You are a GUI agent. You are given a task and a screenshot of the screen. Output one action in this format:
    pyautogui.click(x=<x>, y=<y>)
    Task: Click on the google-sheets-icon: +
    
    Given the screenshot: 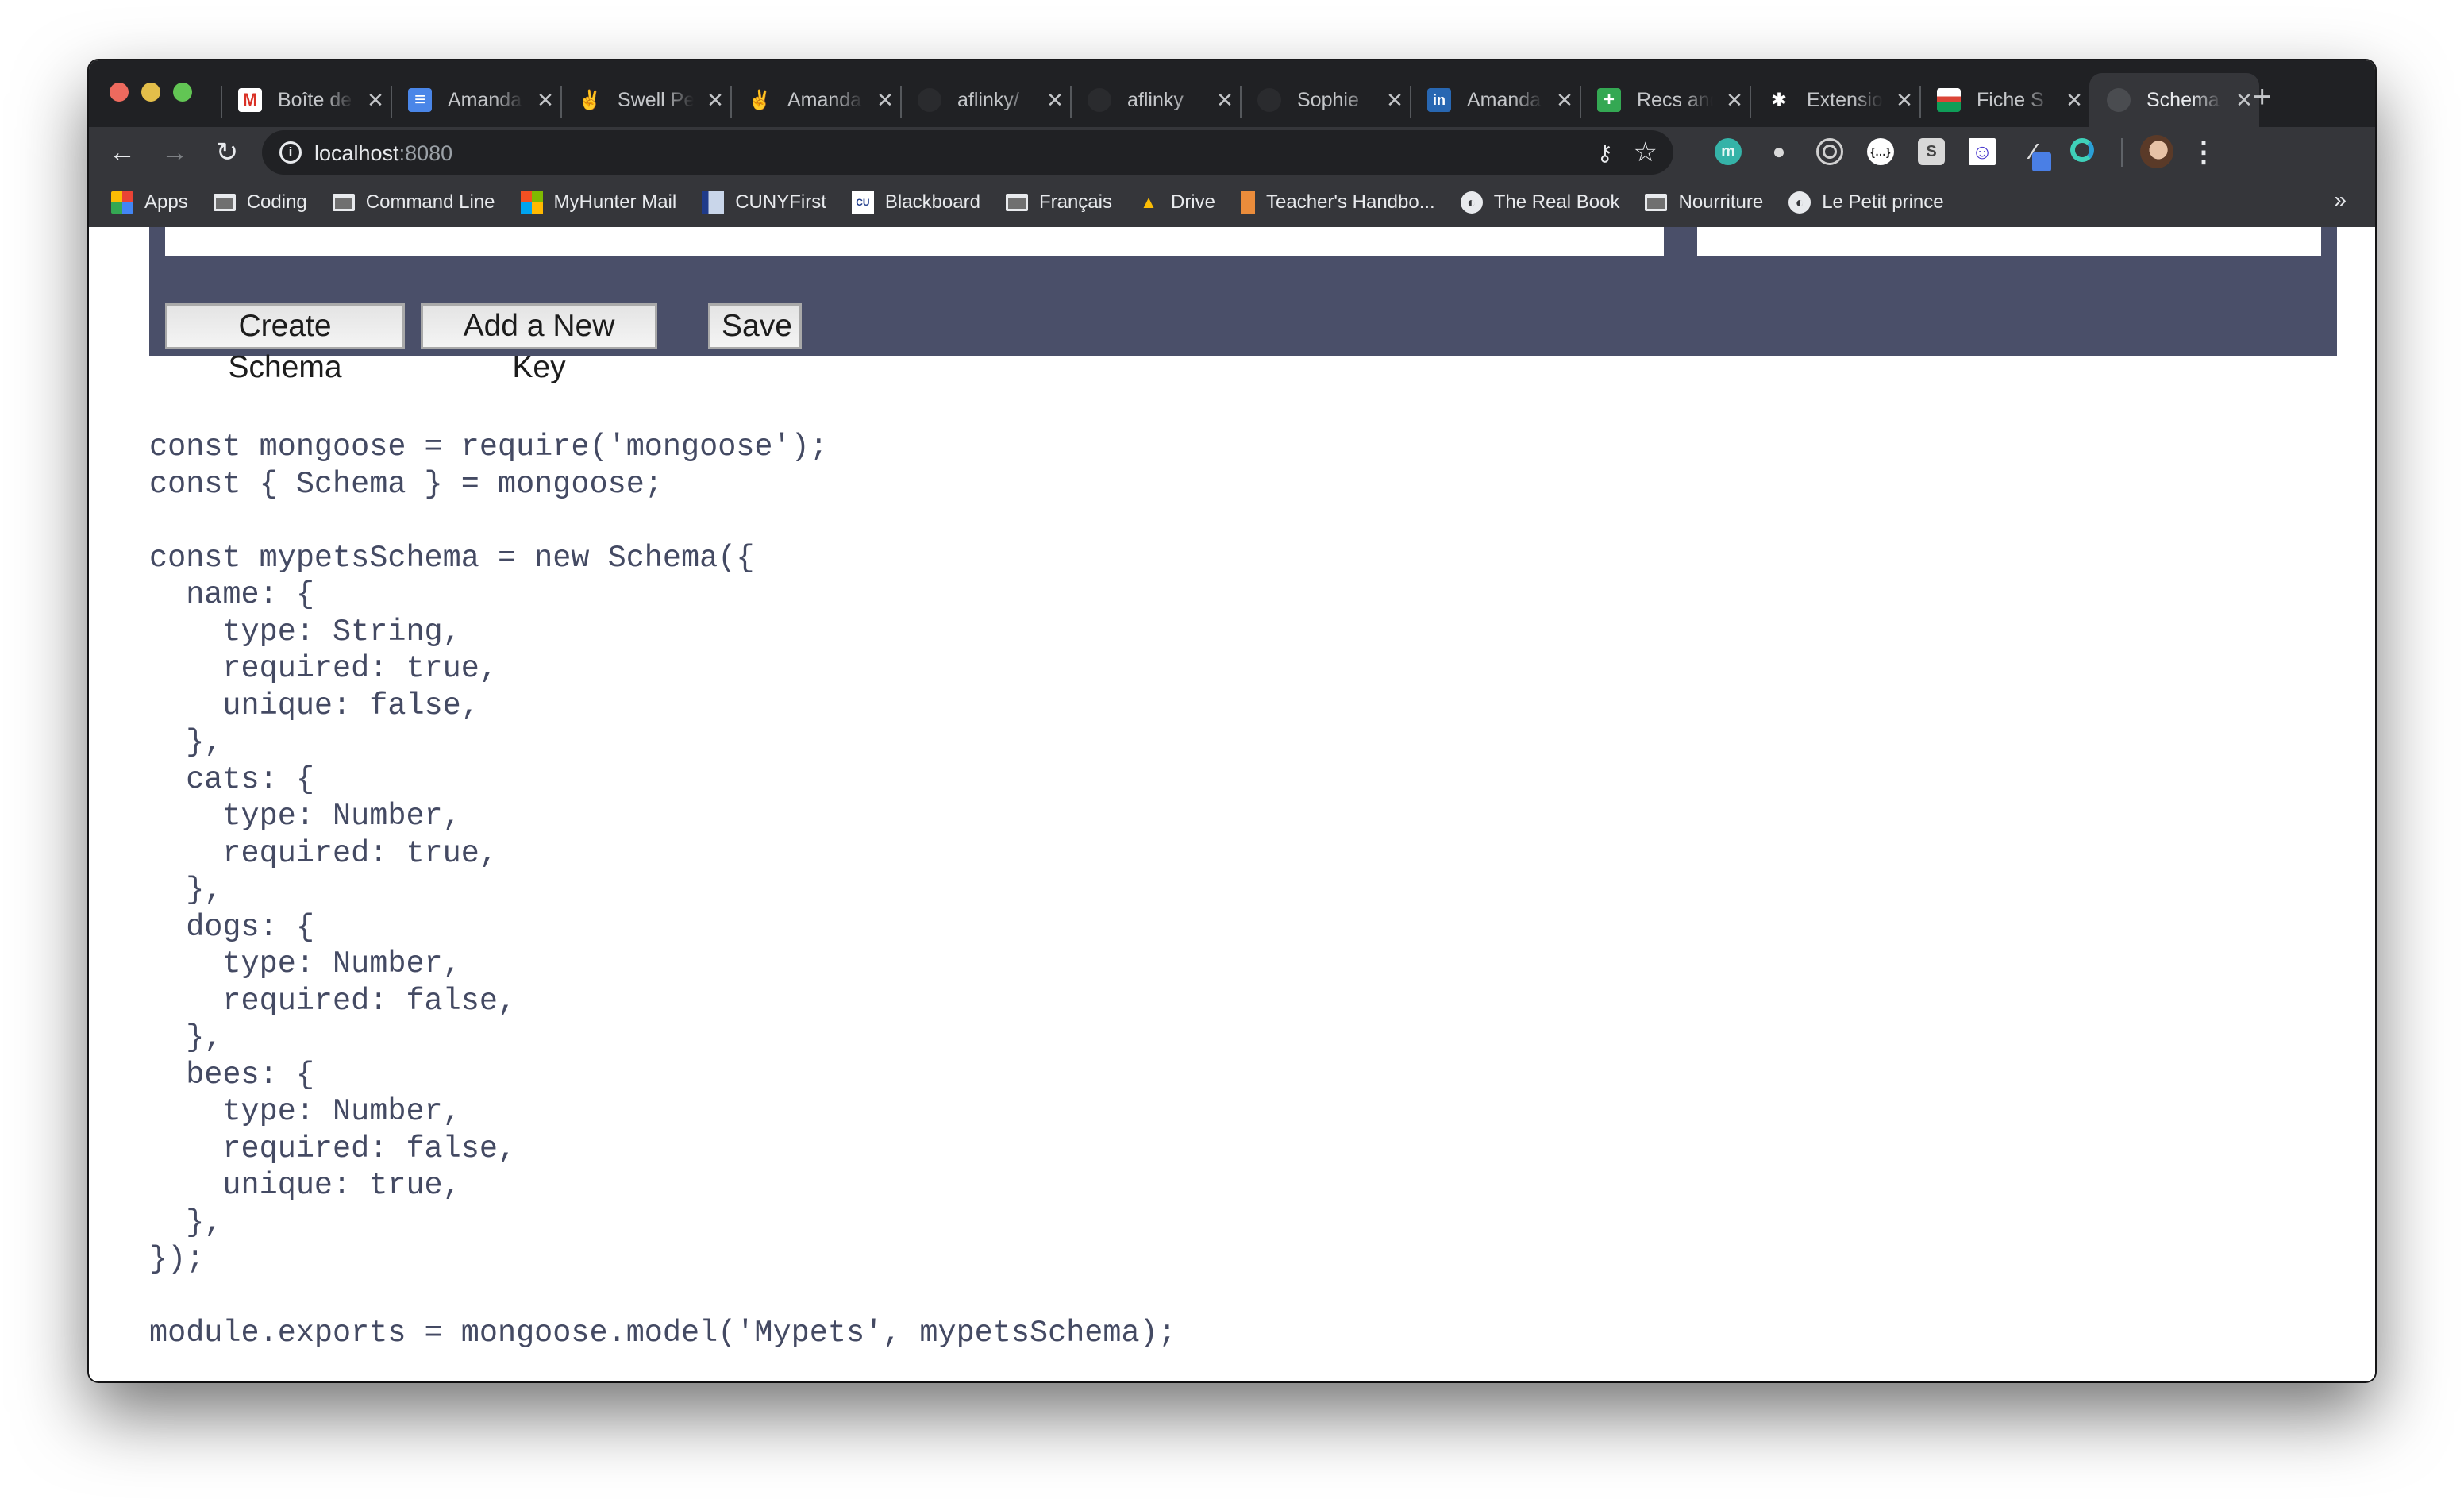 What is the action you would take?
    pyautogui.click(x=1609, y=100)
    